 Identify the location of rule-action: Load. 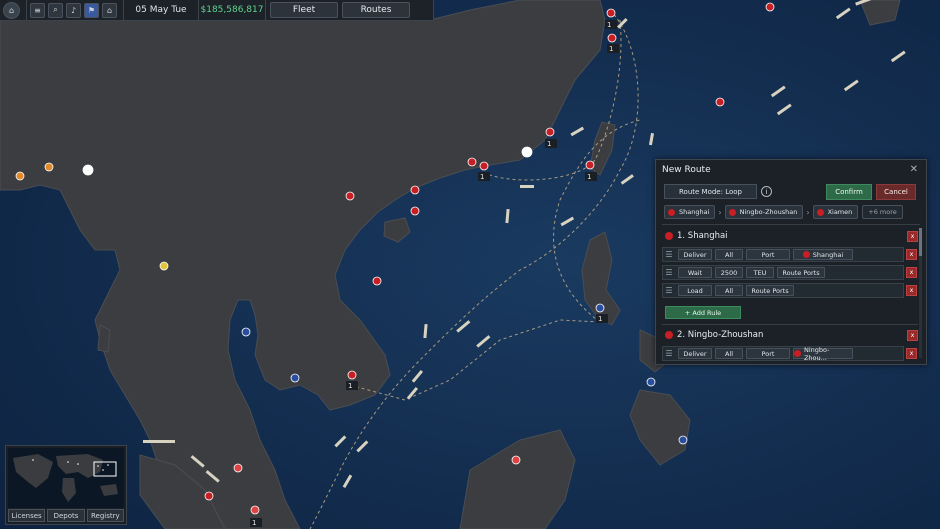
(695, 290).